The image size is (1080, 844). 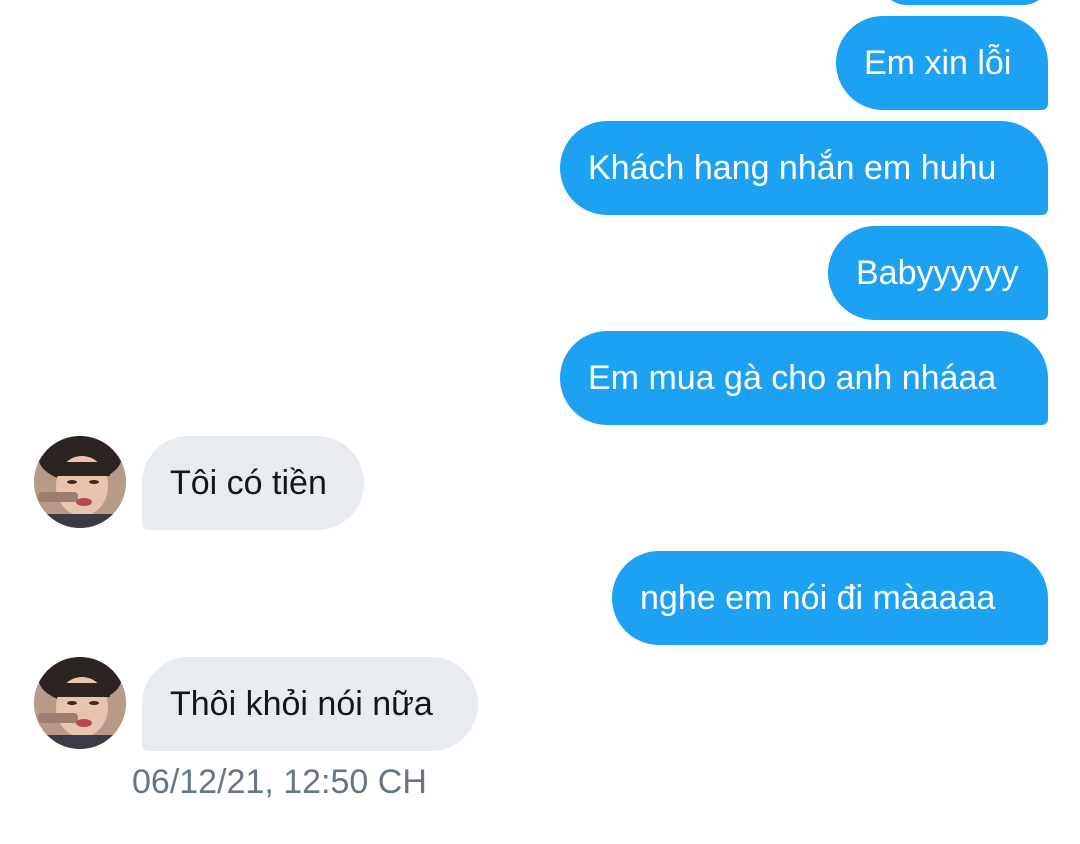 I want to click on message-text: Thôi khỏi nói nữa, so click(x=301, y=704).